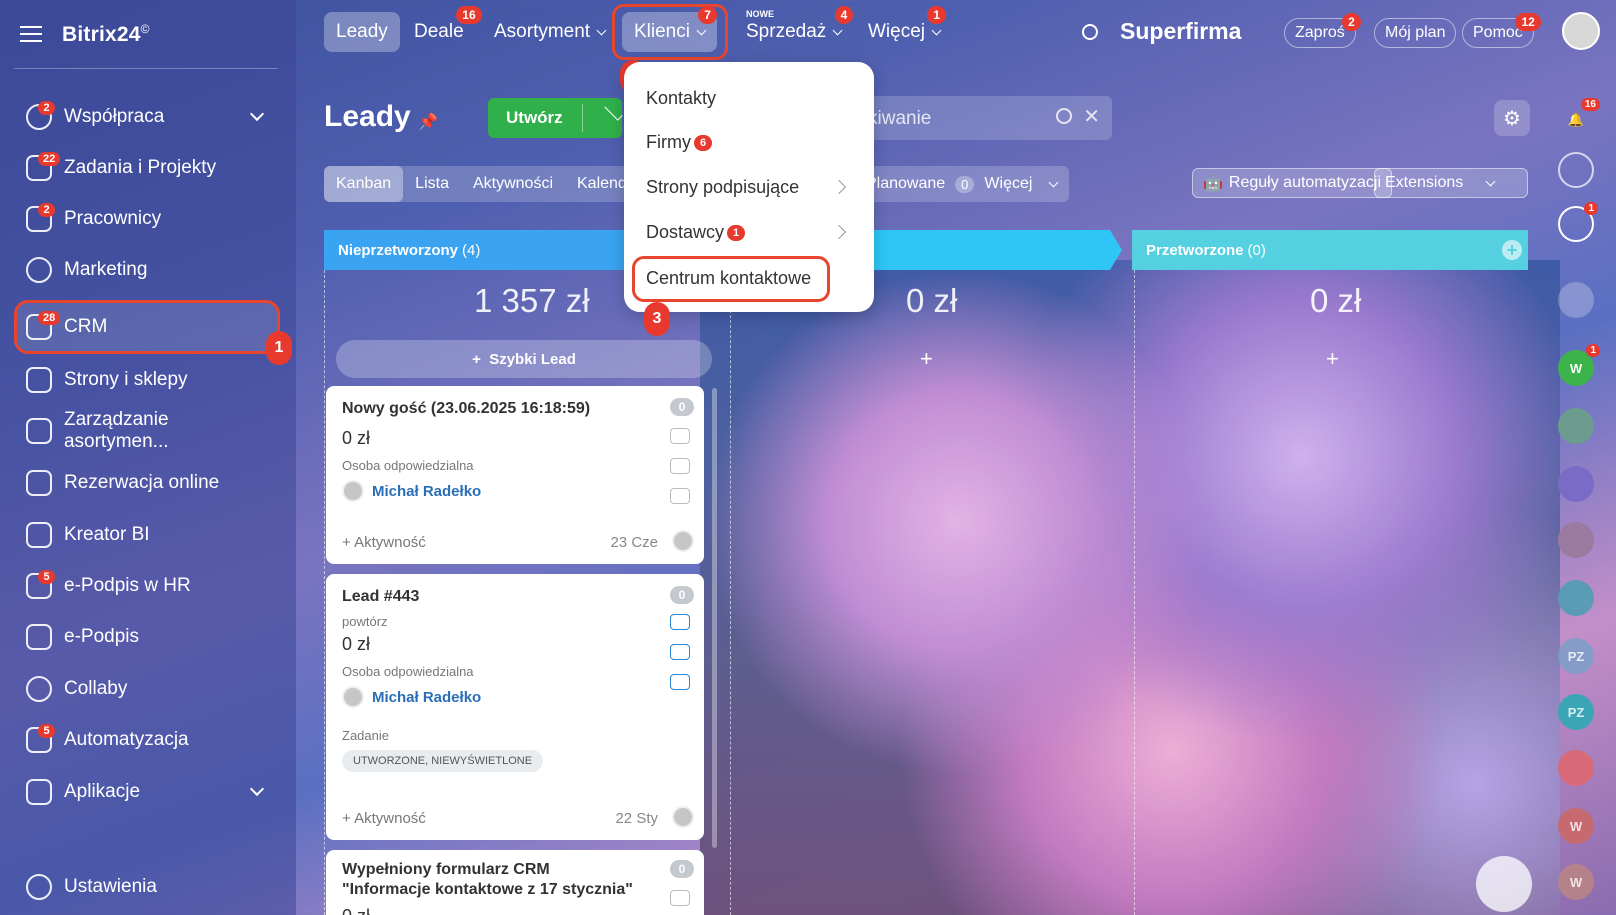 The width and height of the screenshot is (1616, 915). I want to click on cart-icon, so click(39, 380).